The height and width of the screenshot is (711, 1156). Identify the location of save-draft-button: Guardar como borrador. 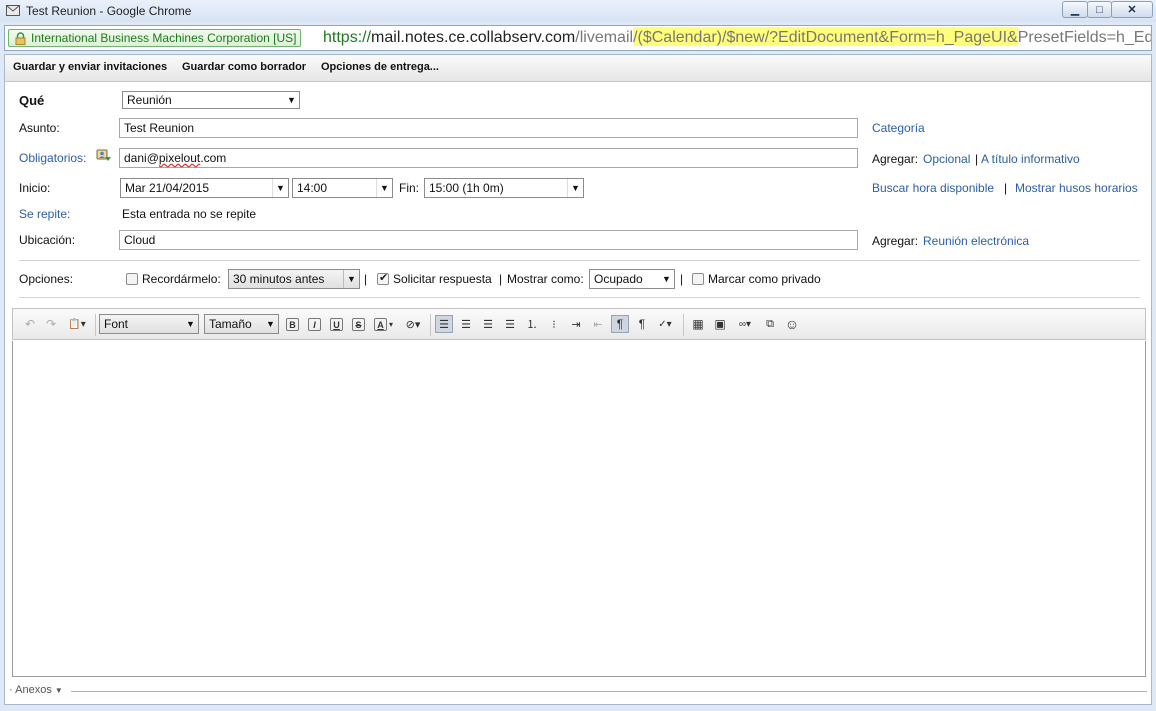
(244, 67).